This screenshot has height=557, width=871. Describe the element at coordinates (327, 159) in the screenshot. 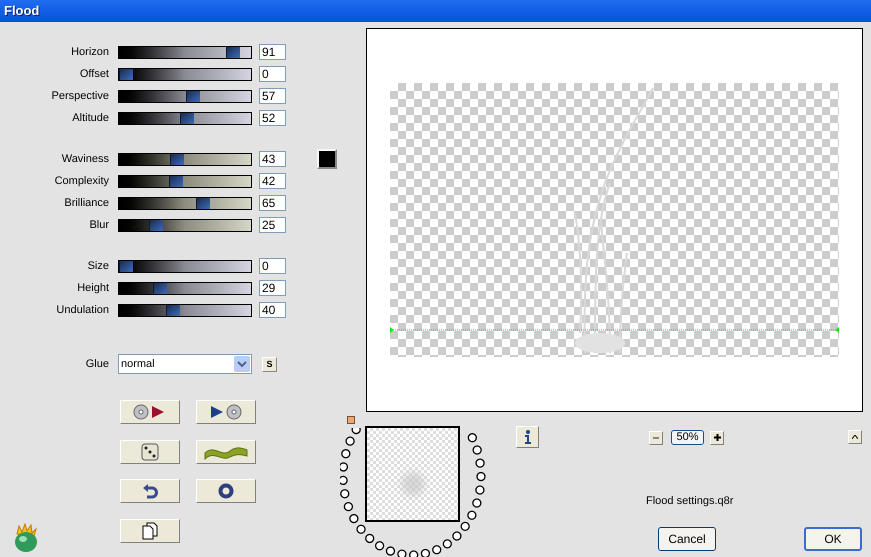

I see `color-swatch` at that location.